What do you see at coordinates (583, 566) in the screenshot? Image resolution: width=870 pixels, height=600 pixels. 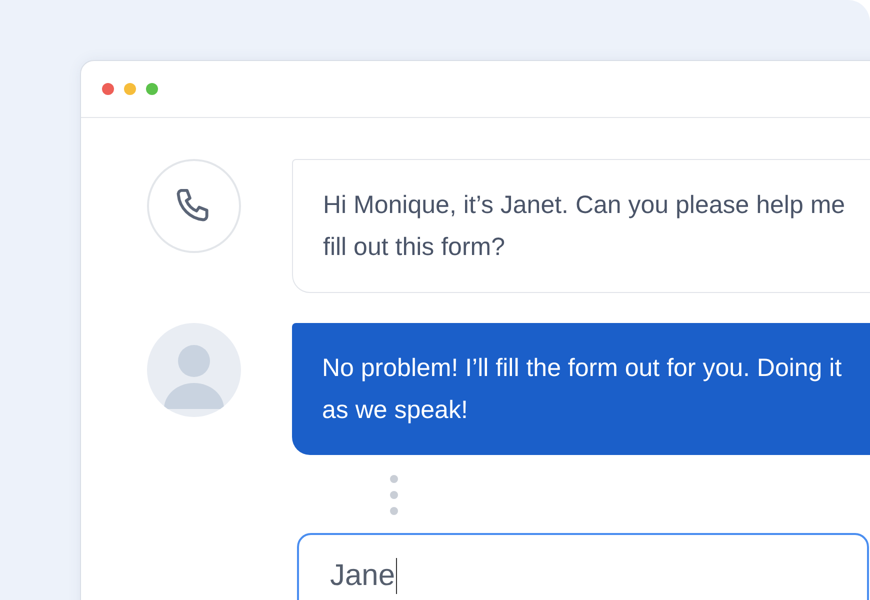 I see `input-field: Jane` at bounding box center [583, 566].